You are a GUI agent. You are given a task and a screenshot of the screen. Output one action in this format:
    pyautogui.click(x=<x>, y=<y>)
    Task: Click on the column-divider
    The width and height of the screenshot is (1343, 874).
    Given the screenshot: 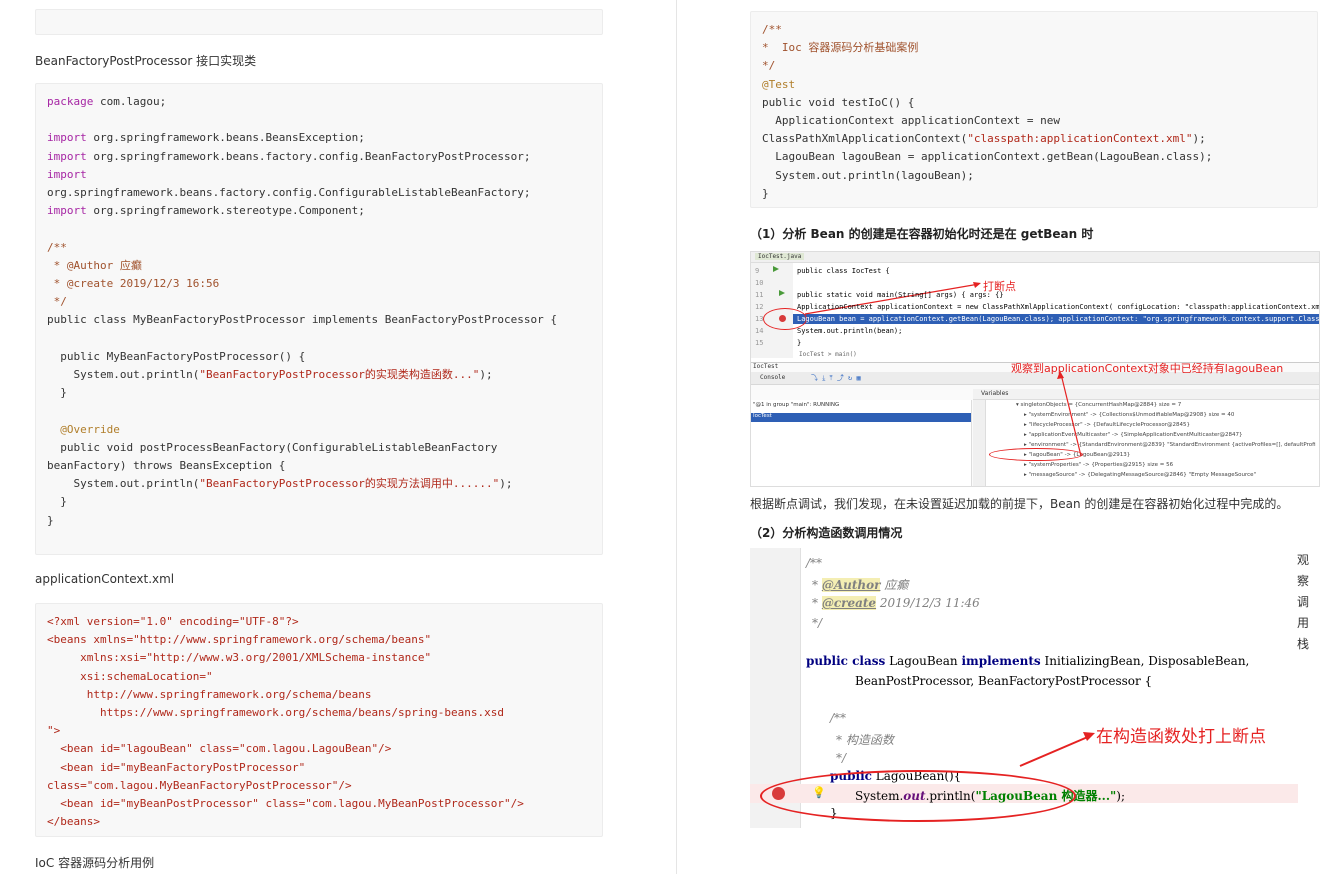 What is the action you would take?
    pyautogui.click(x=676, y=437)
    